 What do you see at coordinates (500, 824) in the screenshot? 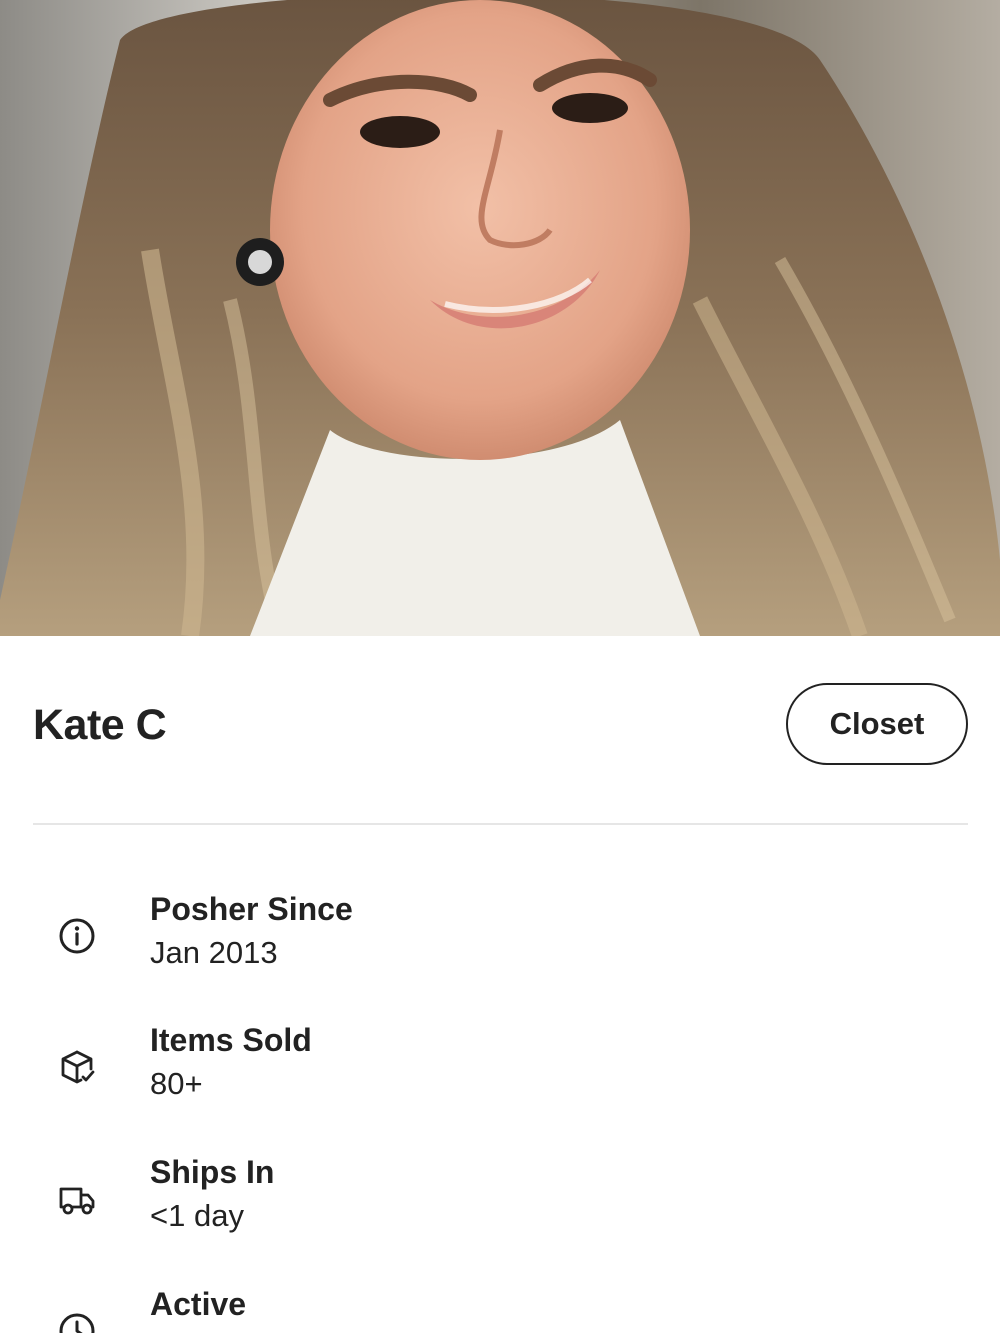
I see `divider` at bounding box center [500, 824].